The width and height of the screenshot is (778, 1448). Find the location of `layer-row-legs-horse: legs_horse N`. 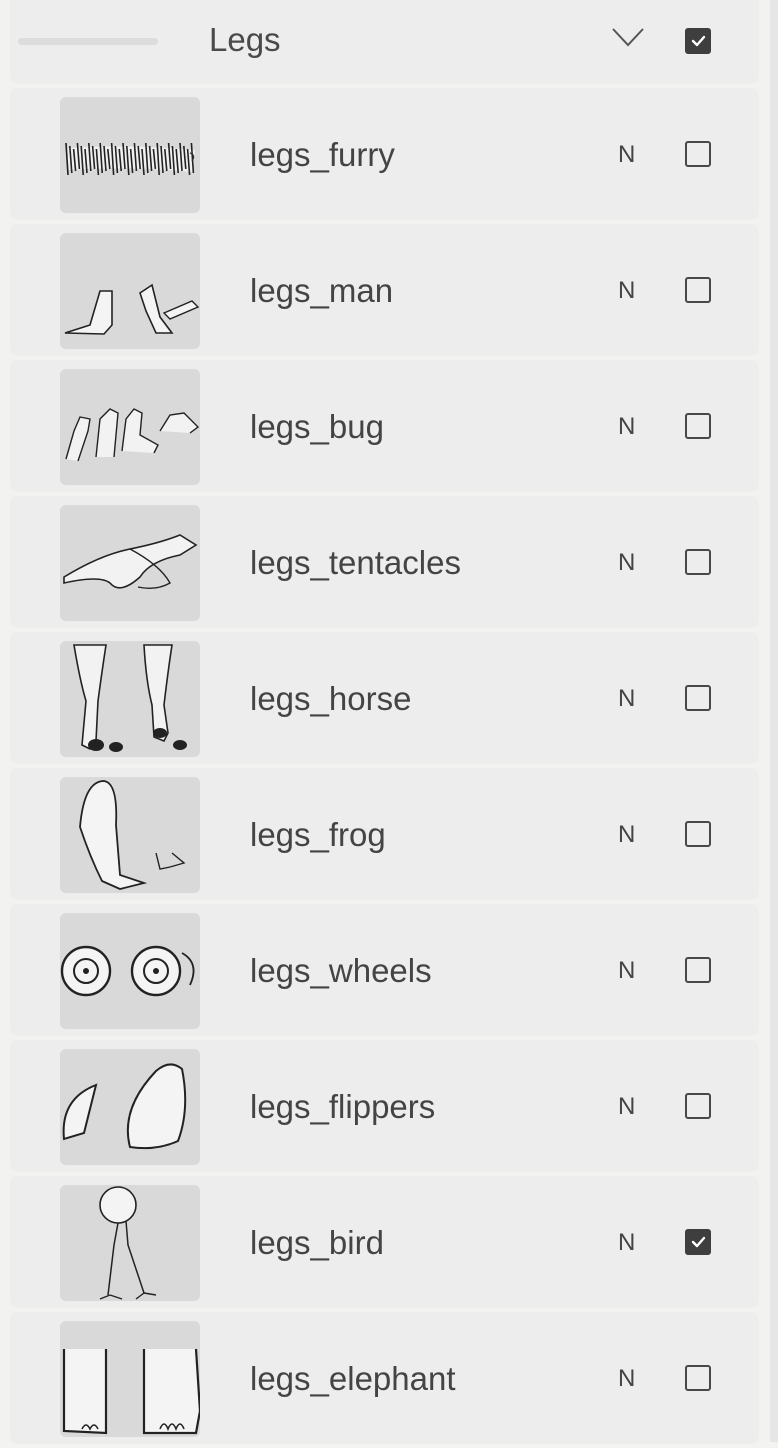

layer-row-legs-horse: legs_horse N is located at coordinates (384, 698).